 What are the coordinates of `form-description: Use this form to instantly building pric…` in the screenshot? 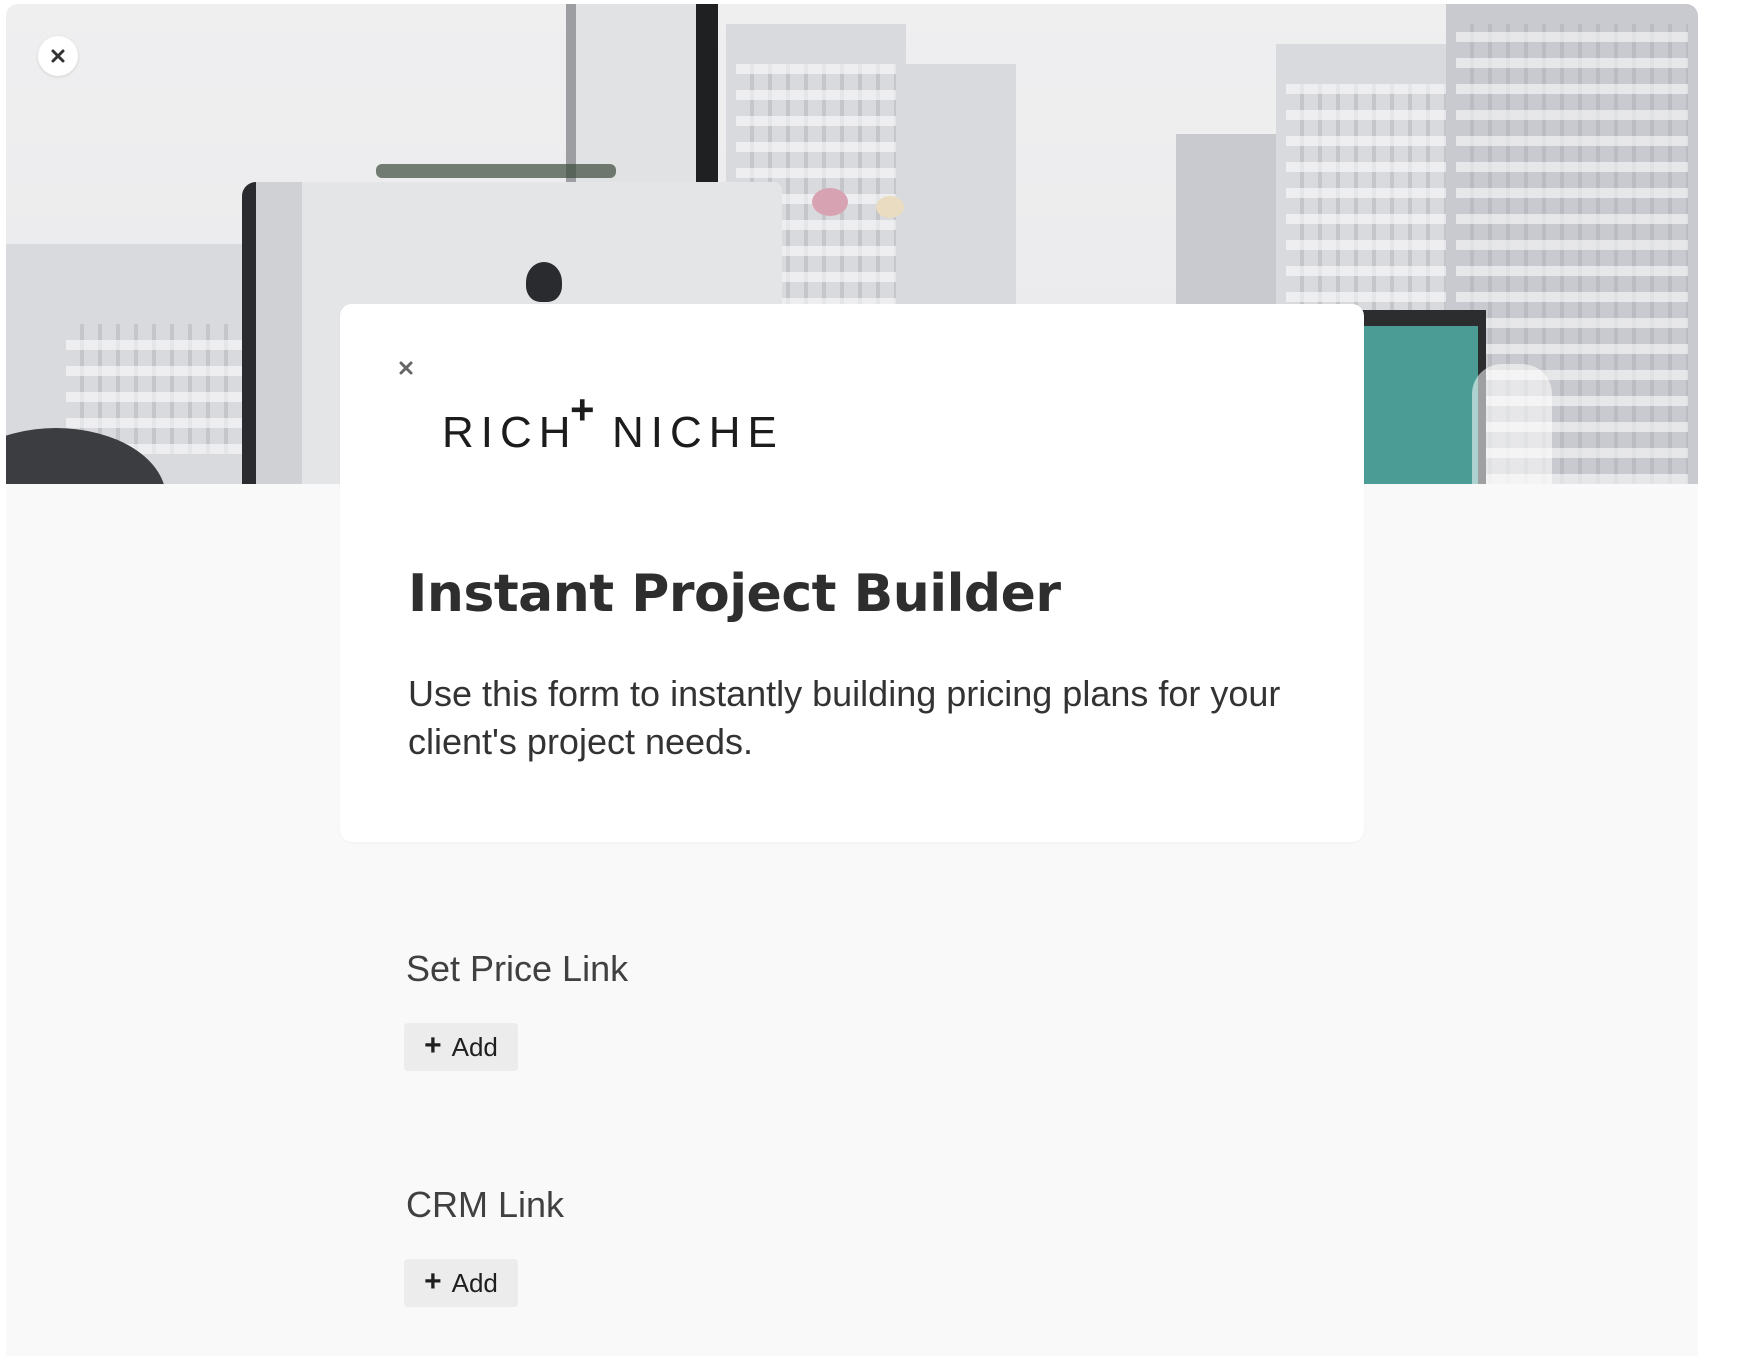 It's located at (844, 717).